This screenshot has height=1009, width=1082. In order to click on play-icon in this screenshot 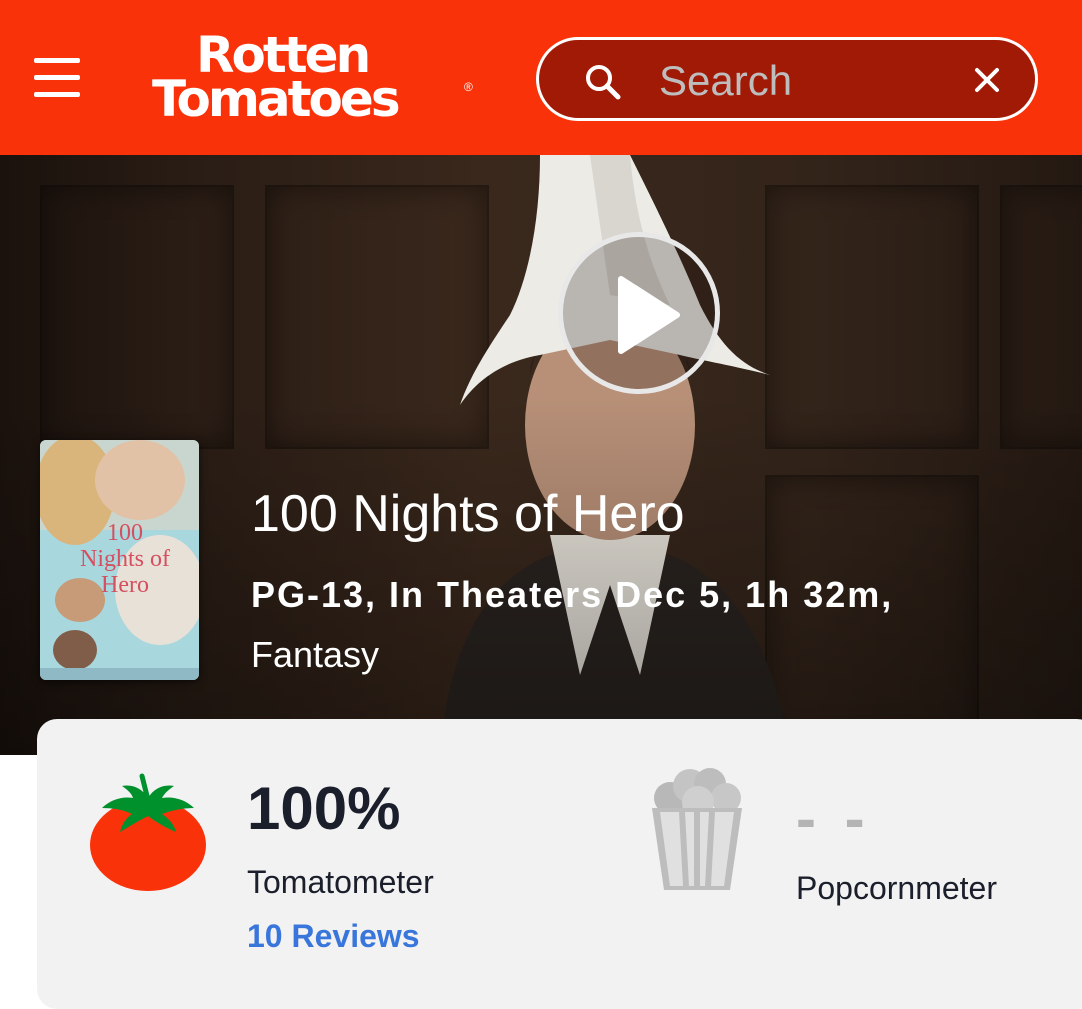, I will do `click(649, 315)`.